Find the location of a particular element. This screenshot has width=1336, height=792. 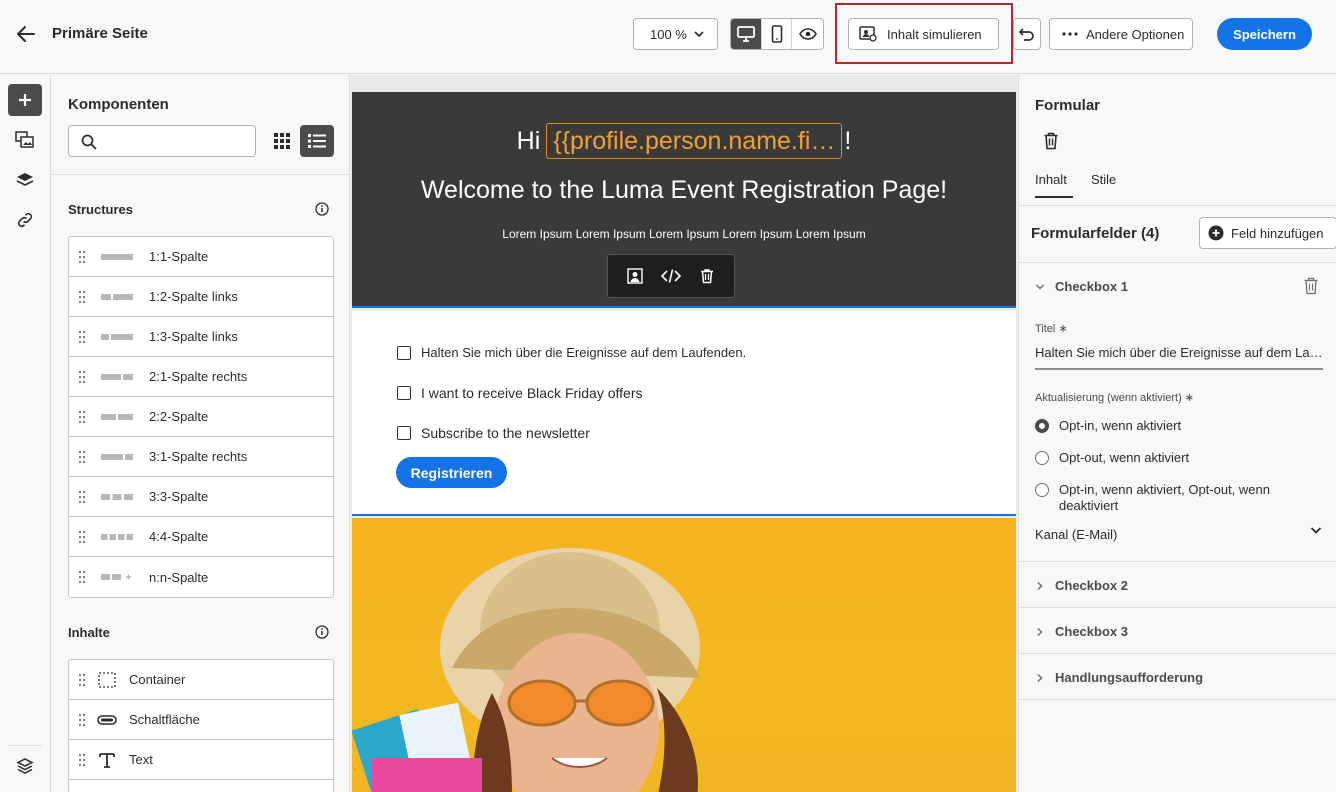

list-icon is located at coordinates (317, 141).